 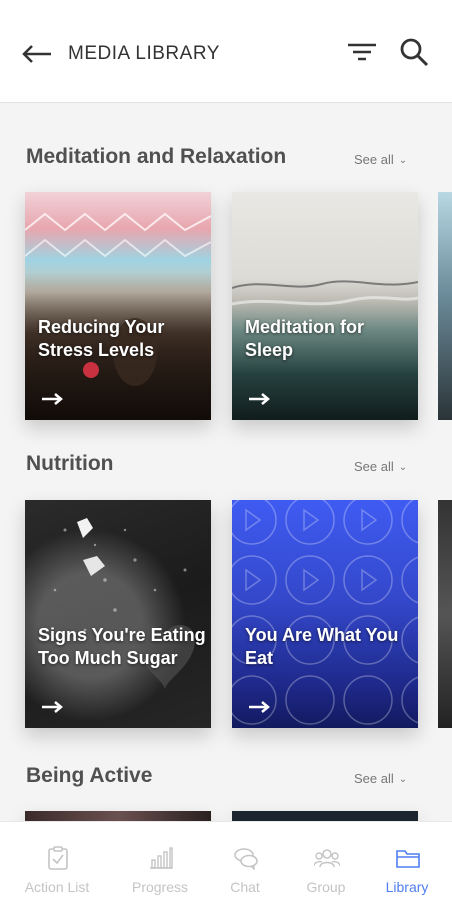 What do you see at coordinates (160, 887) in the screenshot?
I see `nav-label: Progress` at bounding box center [160, 887].